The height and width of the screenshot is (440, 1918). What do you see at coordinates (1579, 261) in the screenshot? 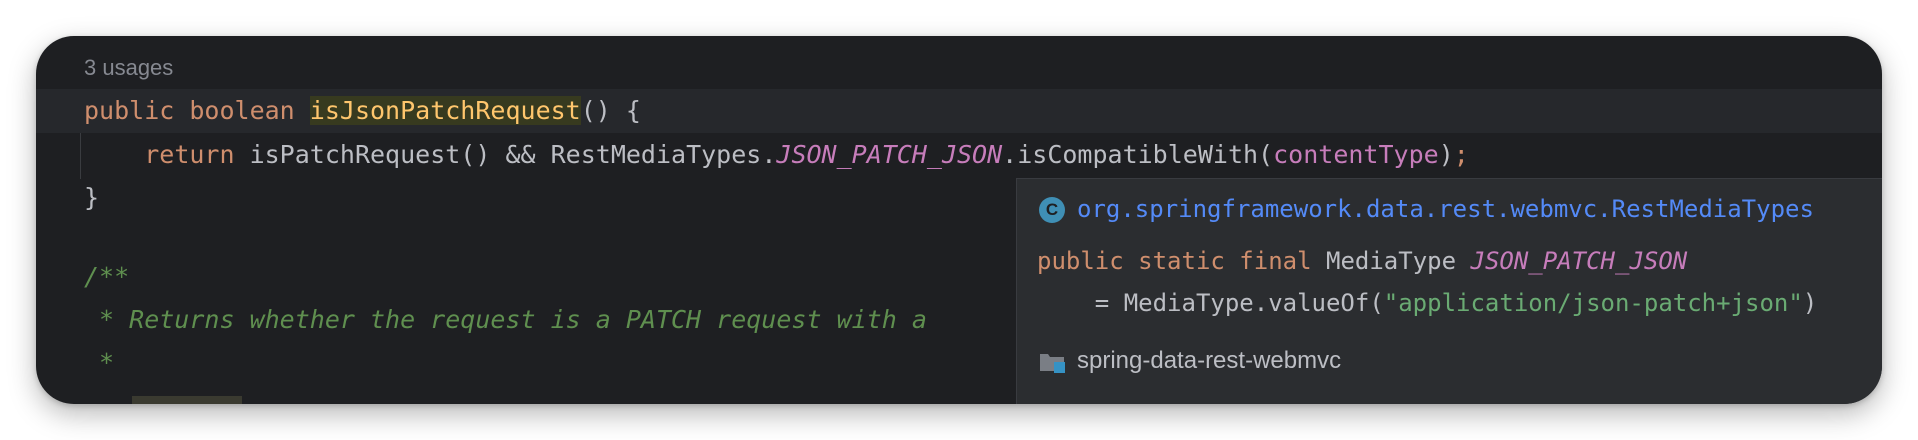
I see `field-name: JSON_PATCH_JSON` at bounding box center [1579, 261].